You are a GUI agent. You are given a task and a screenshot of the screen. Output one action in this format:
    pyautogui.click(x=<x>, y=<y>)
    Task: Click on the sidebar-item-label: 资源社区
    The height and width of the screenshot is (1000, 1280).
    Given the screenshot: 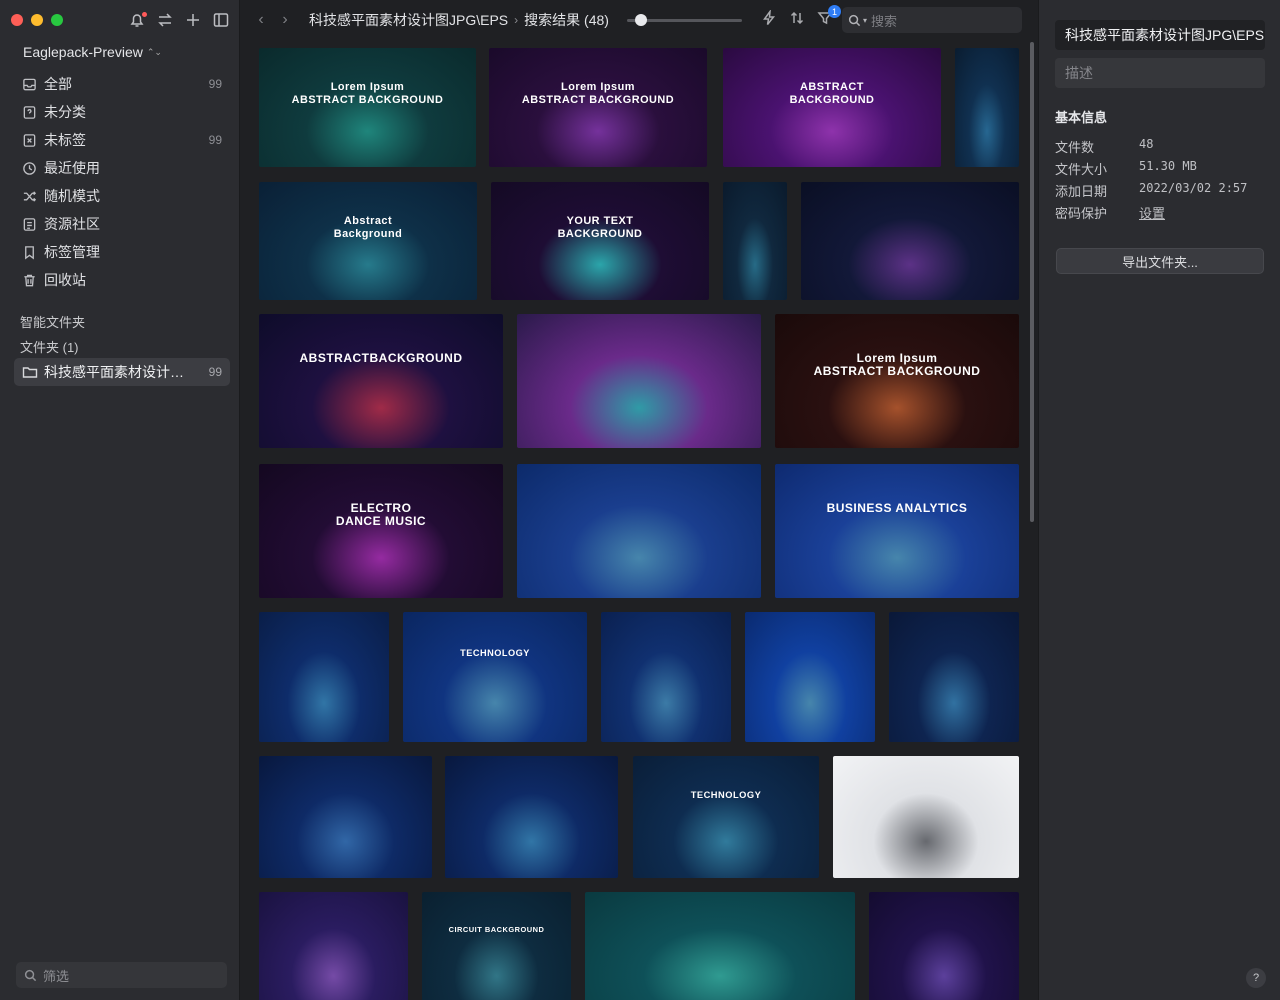 What is the action you would take?
    pyautogui.click(x=72, y=224)
    